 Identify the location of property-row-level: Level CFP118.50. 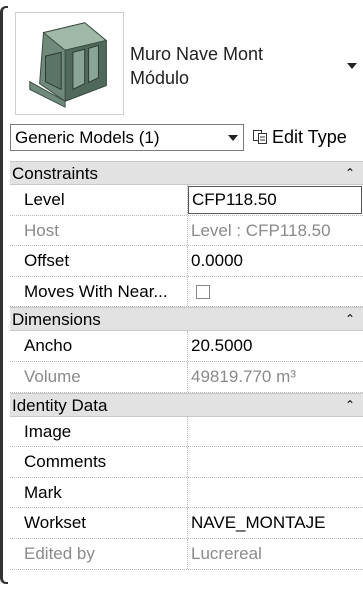
(186, 200).